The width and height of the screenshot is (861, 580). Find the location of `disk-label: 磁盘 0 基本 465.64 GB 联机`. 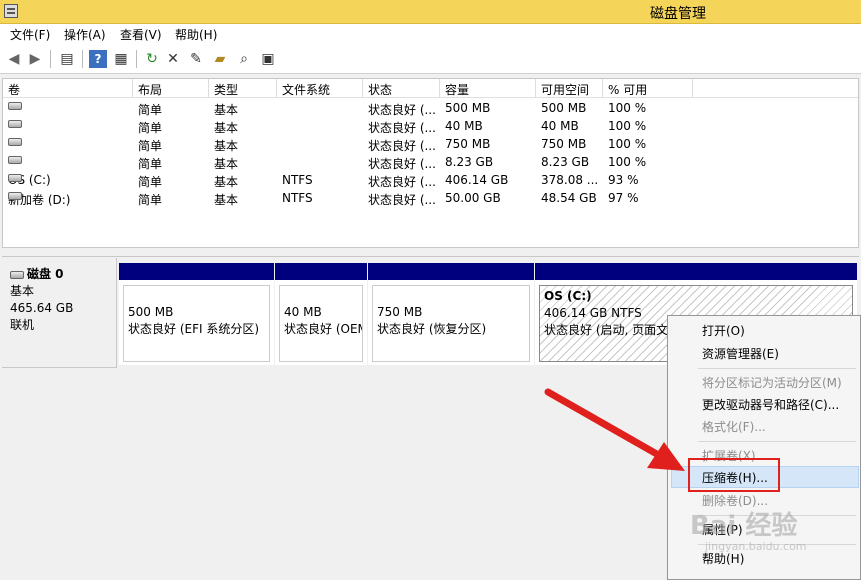

disk-label: 磁盘 0 基本 465.64 GB 联机 is located at coordinates (59, 313).